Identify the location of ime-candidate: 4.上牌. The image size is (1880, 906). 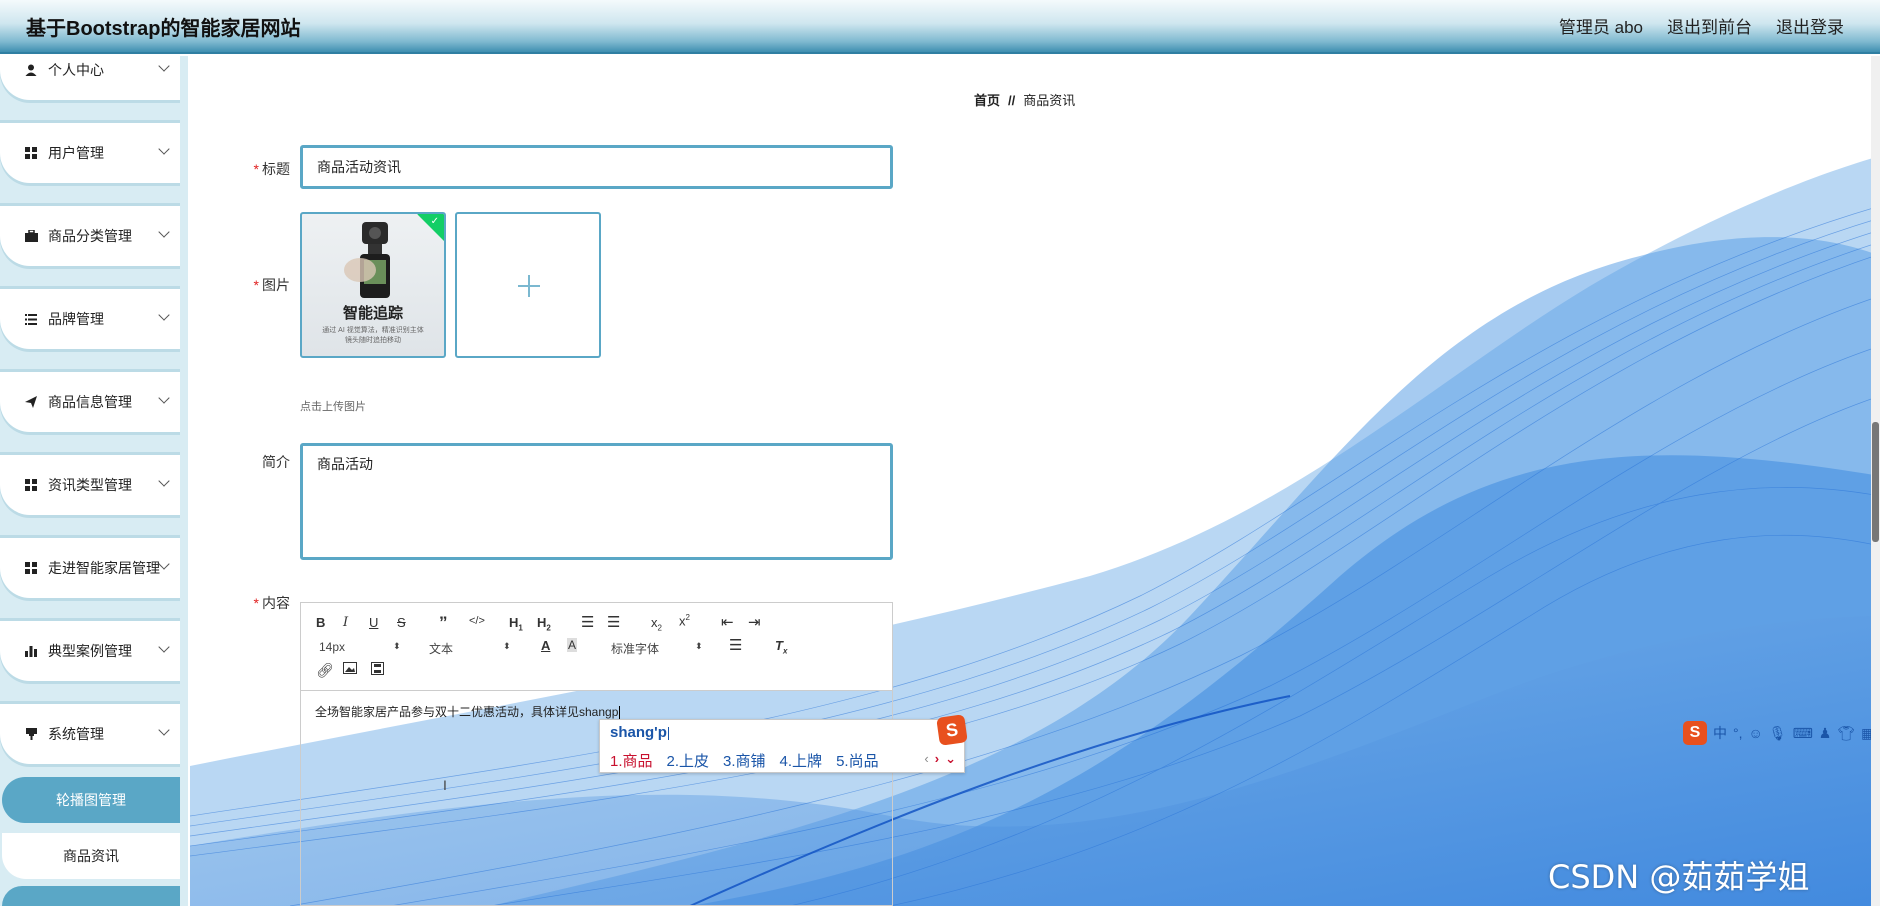
(801, 760).